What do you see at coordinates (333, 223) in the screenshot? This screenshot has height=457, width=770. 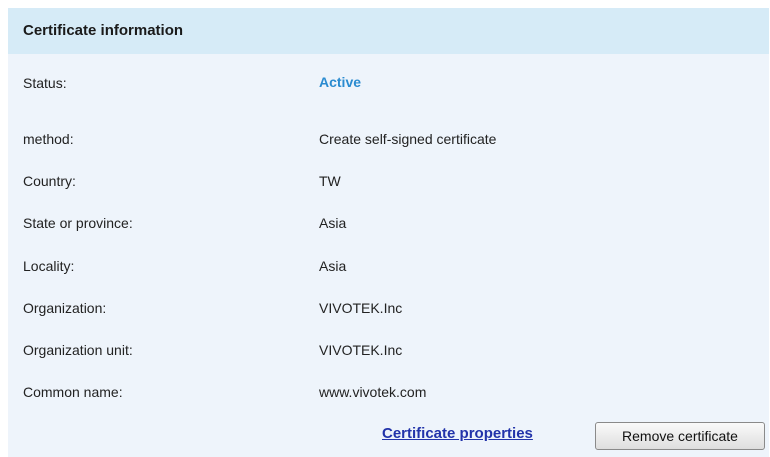 I see `state-value: Asia` at bounding box center [333, 223].